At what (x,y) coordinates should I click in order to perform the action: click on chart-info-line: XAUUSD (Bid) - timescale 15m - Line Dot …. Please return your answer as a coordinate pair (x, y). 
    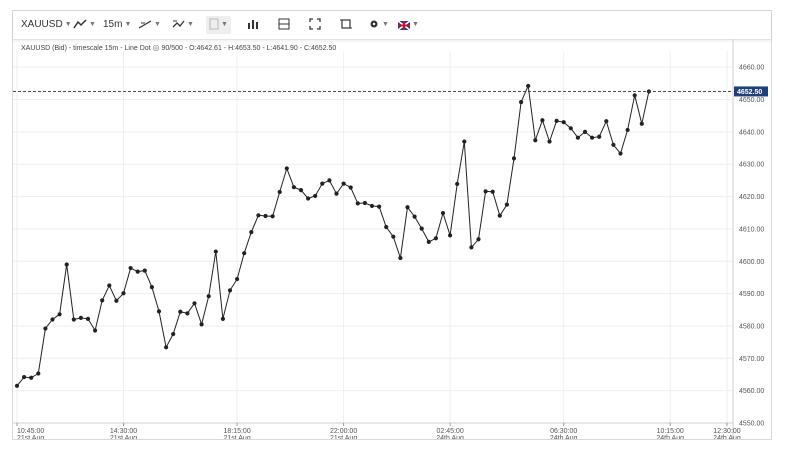
    Looking at the image, I should click on (179, 47).